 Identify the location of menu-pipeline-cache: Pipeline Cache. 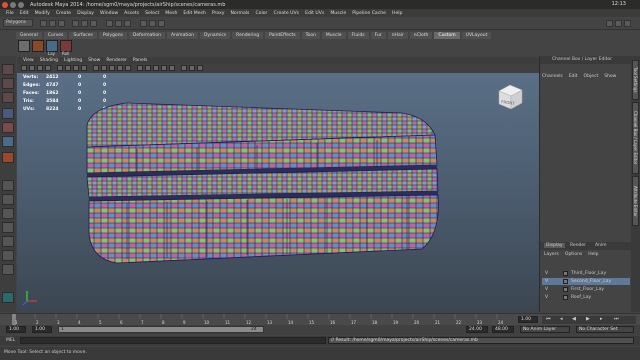
(369, 13).